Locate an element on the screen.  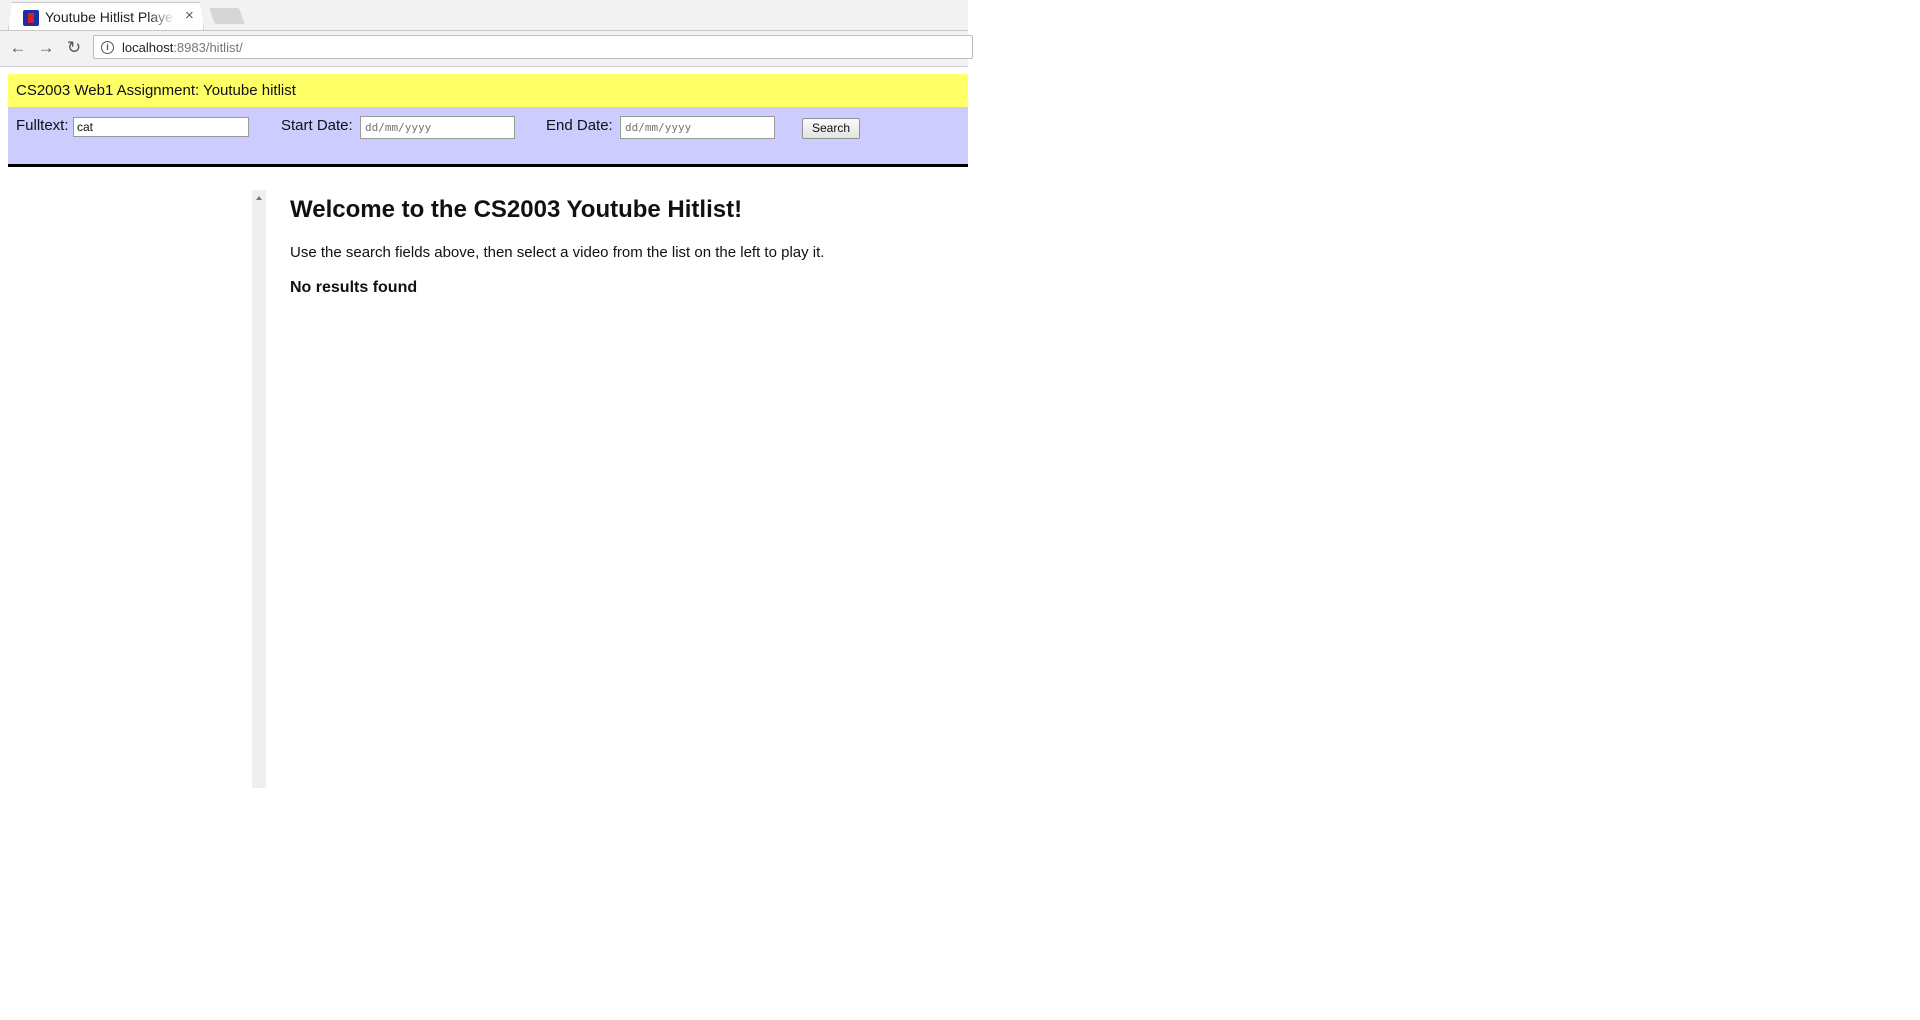
browser-tab: Youtube Hitlist Player × is located at coordinates (106, 16).